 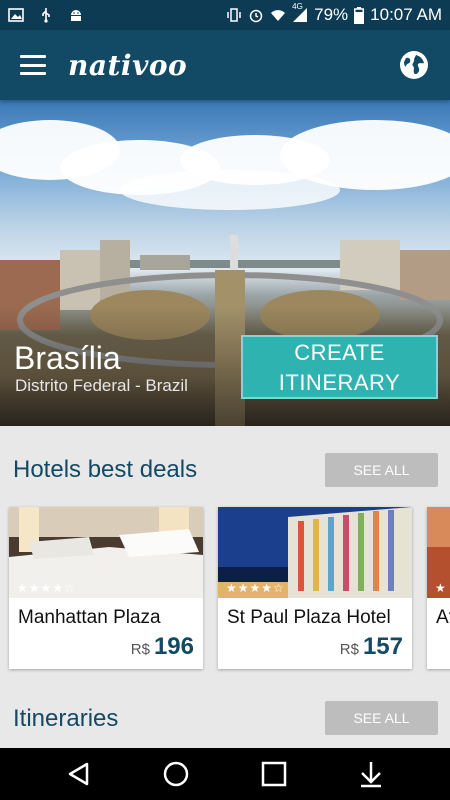 What do you see at coordinates (382, 646) in the screenshot?
I see `price-amount: 157` at bounding box center [382, 646].